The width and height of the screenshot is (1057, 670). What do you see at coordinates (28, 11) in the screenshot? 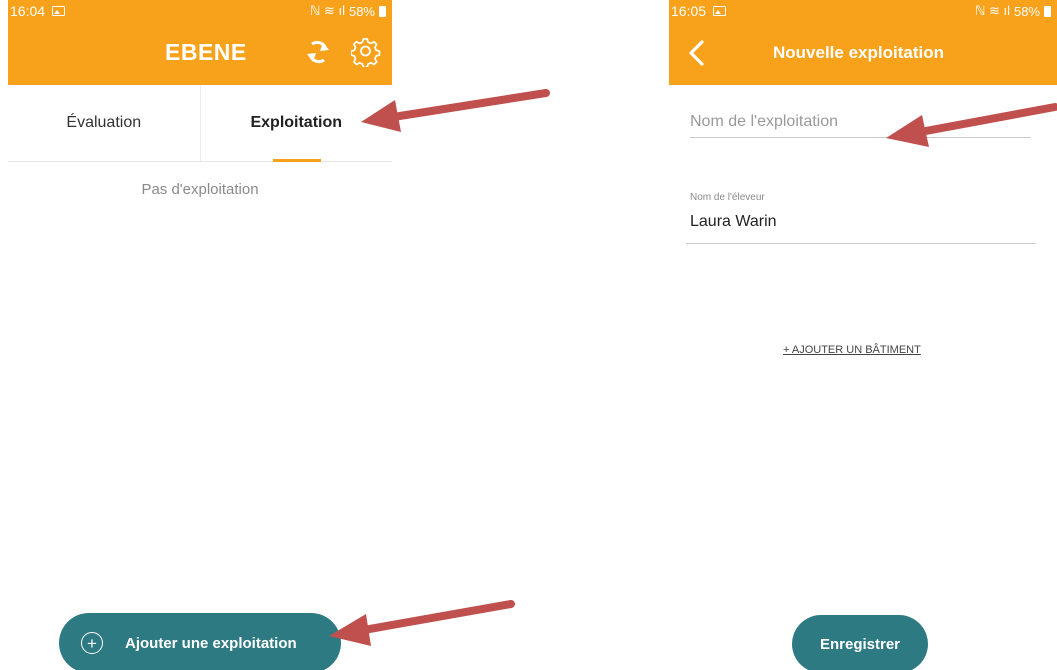
I see `status-time: 16:04` at bounding box center [28, 11].